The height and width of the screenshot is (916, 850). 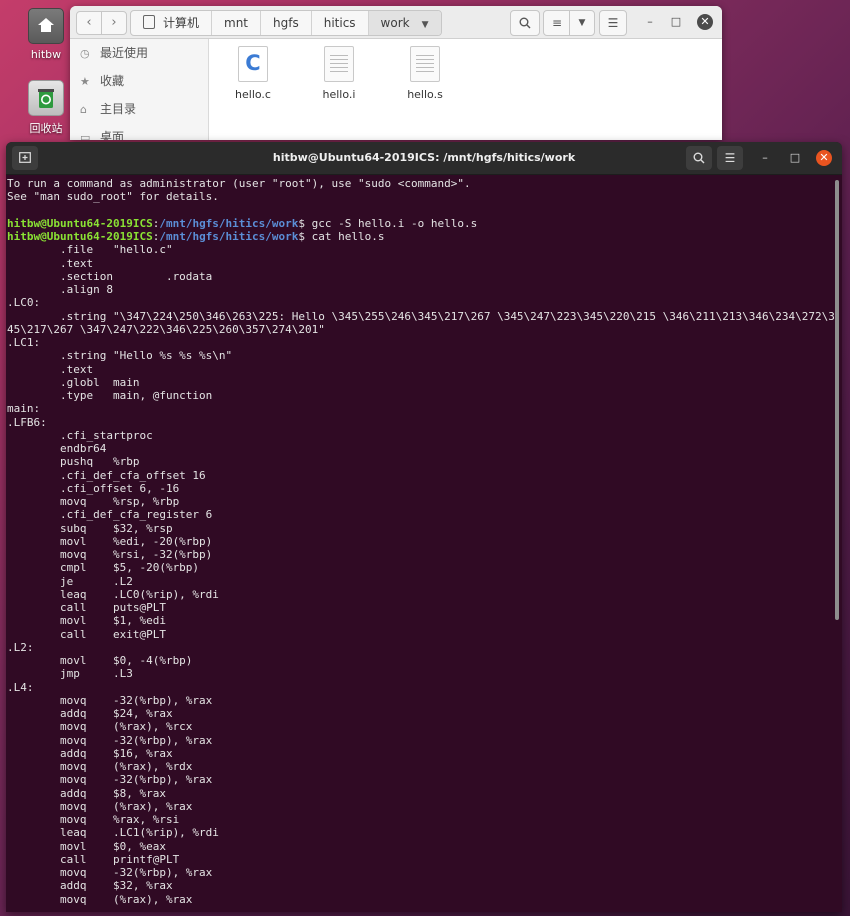 What do you see at coordinates (112, 135) in the screenshot?
I see `sidebar-item-label: 桌面` at bounding box center [112, 135].